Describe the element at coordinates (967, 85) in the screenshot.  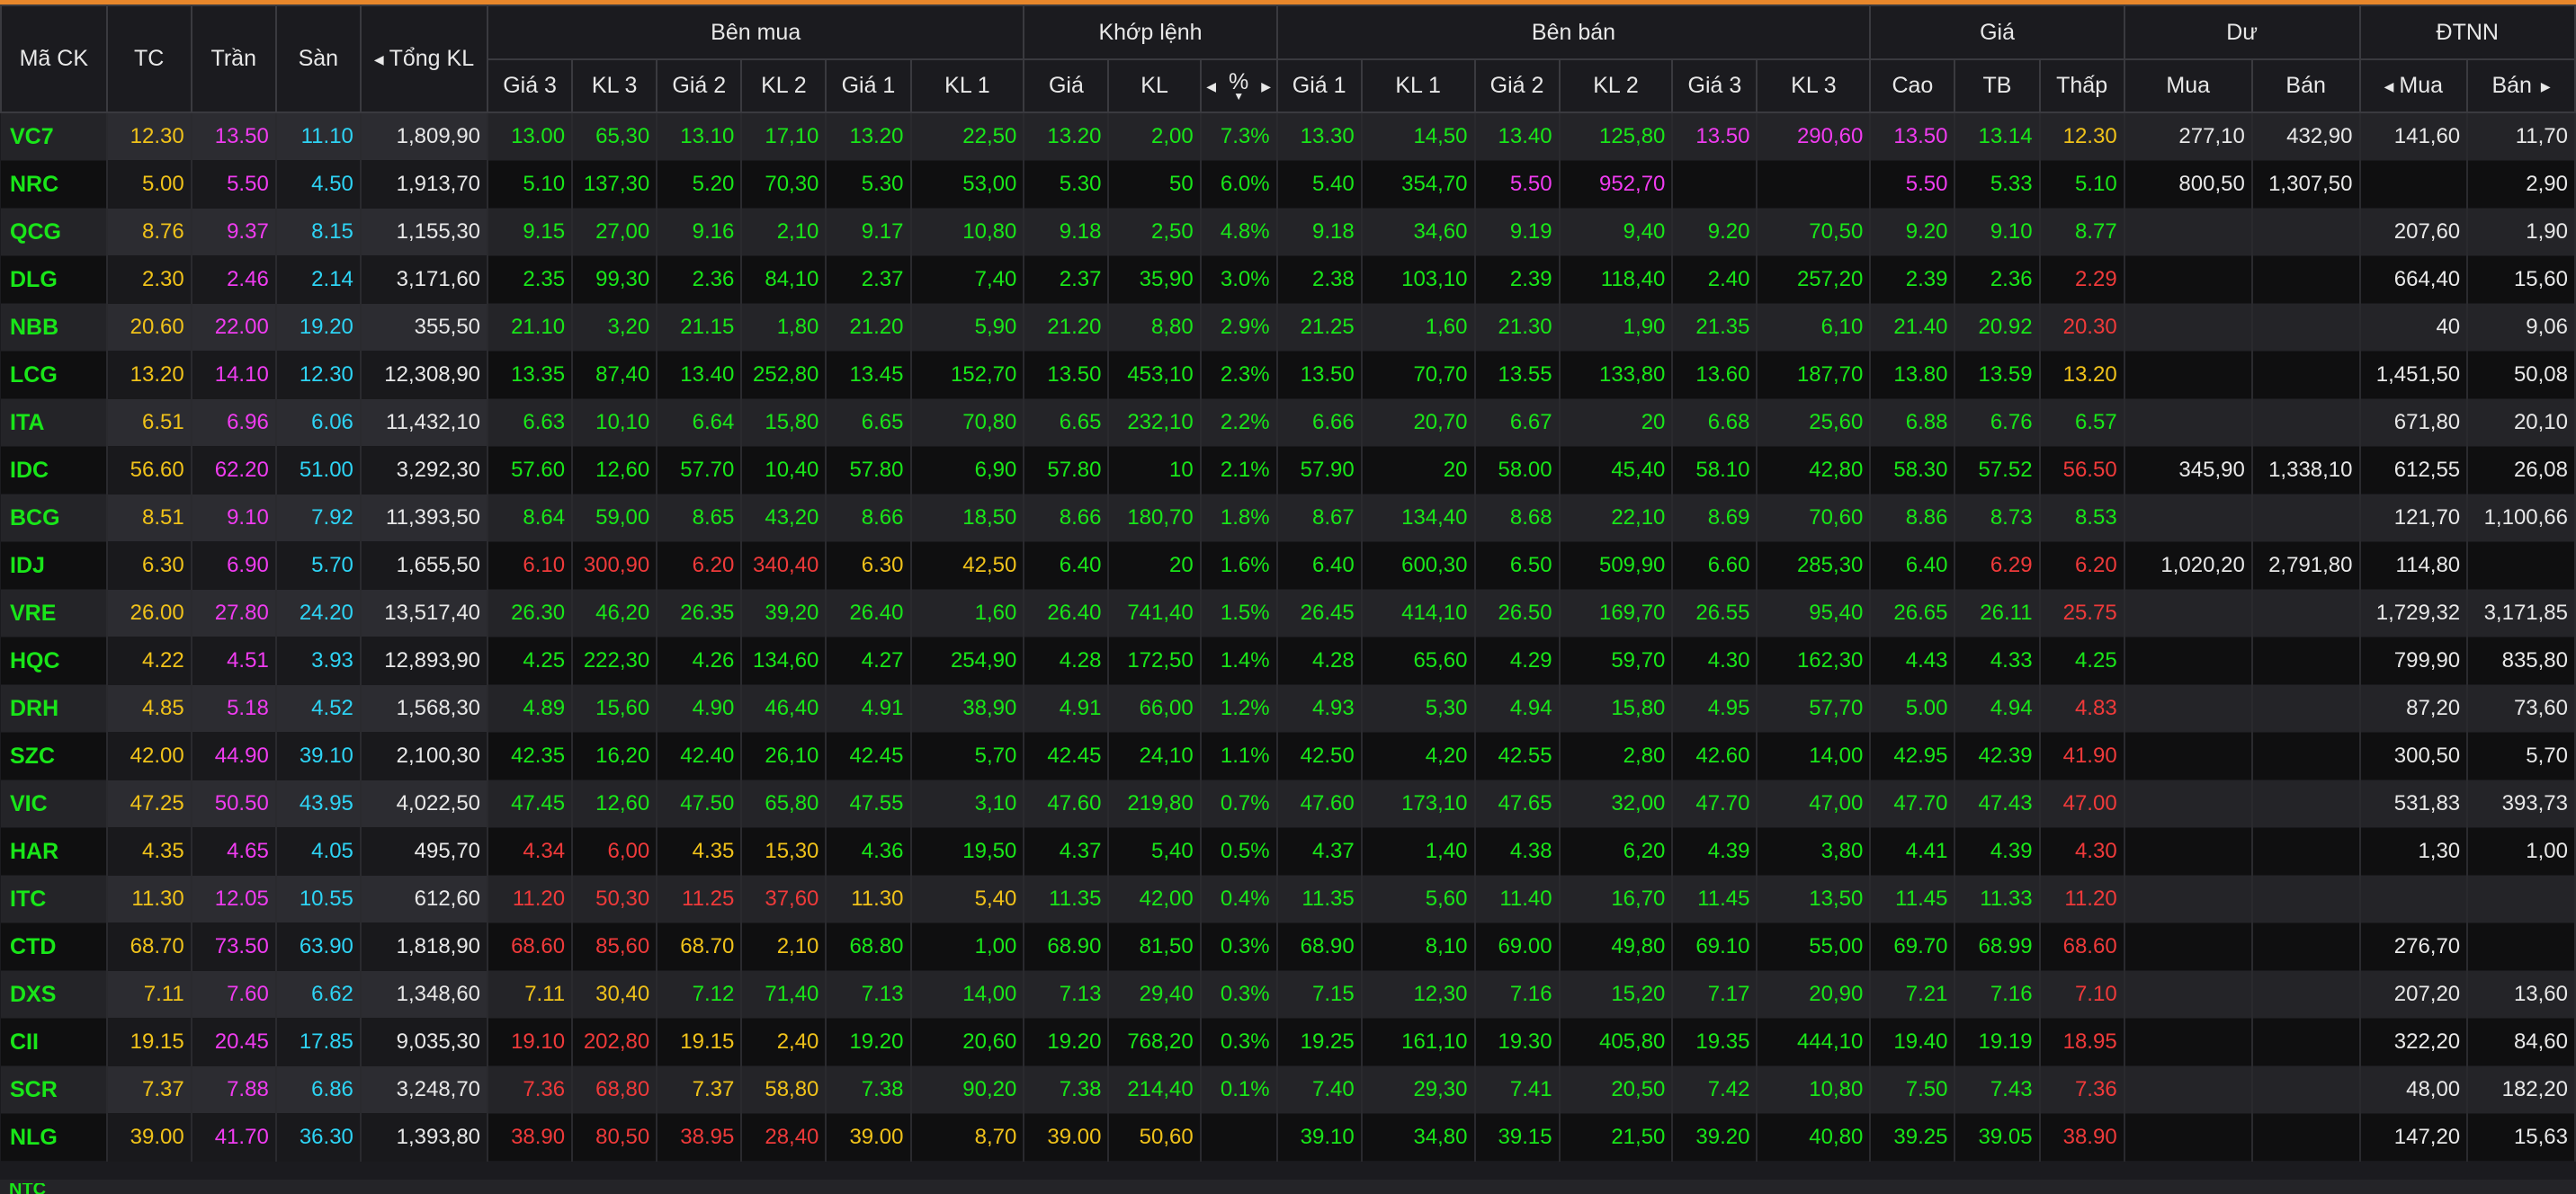
I see `header-bid-vol-1: KL 1` at that location.